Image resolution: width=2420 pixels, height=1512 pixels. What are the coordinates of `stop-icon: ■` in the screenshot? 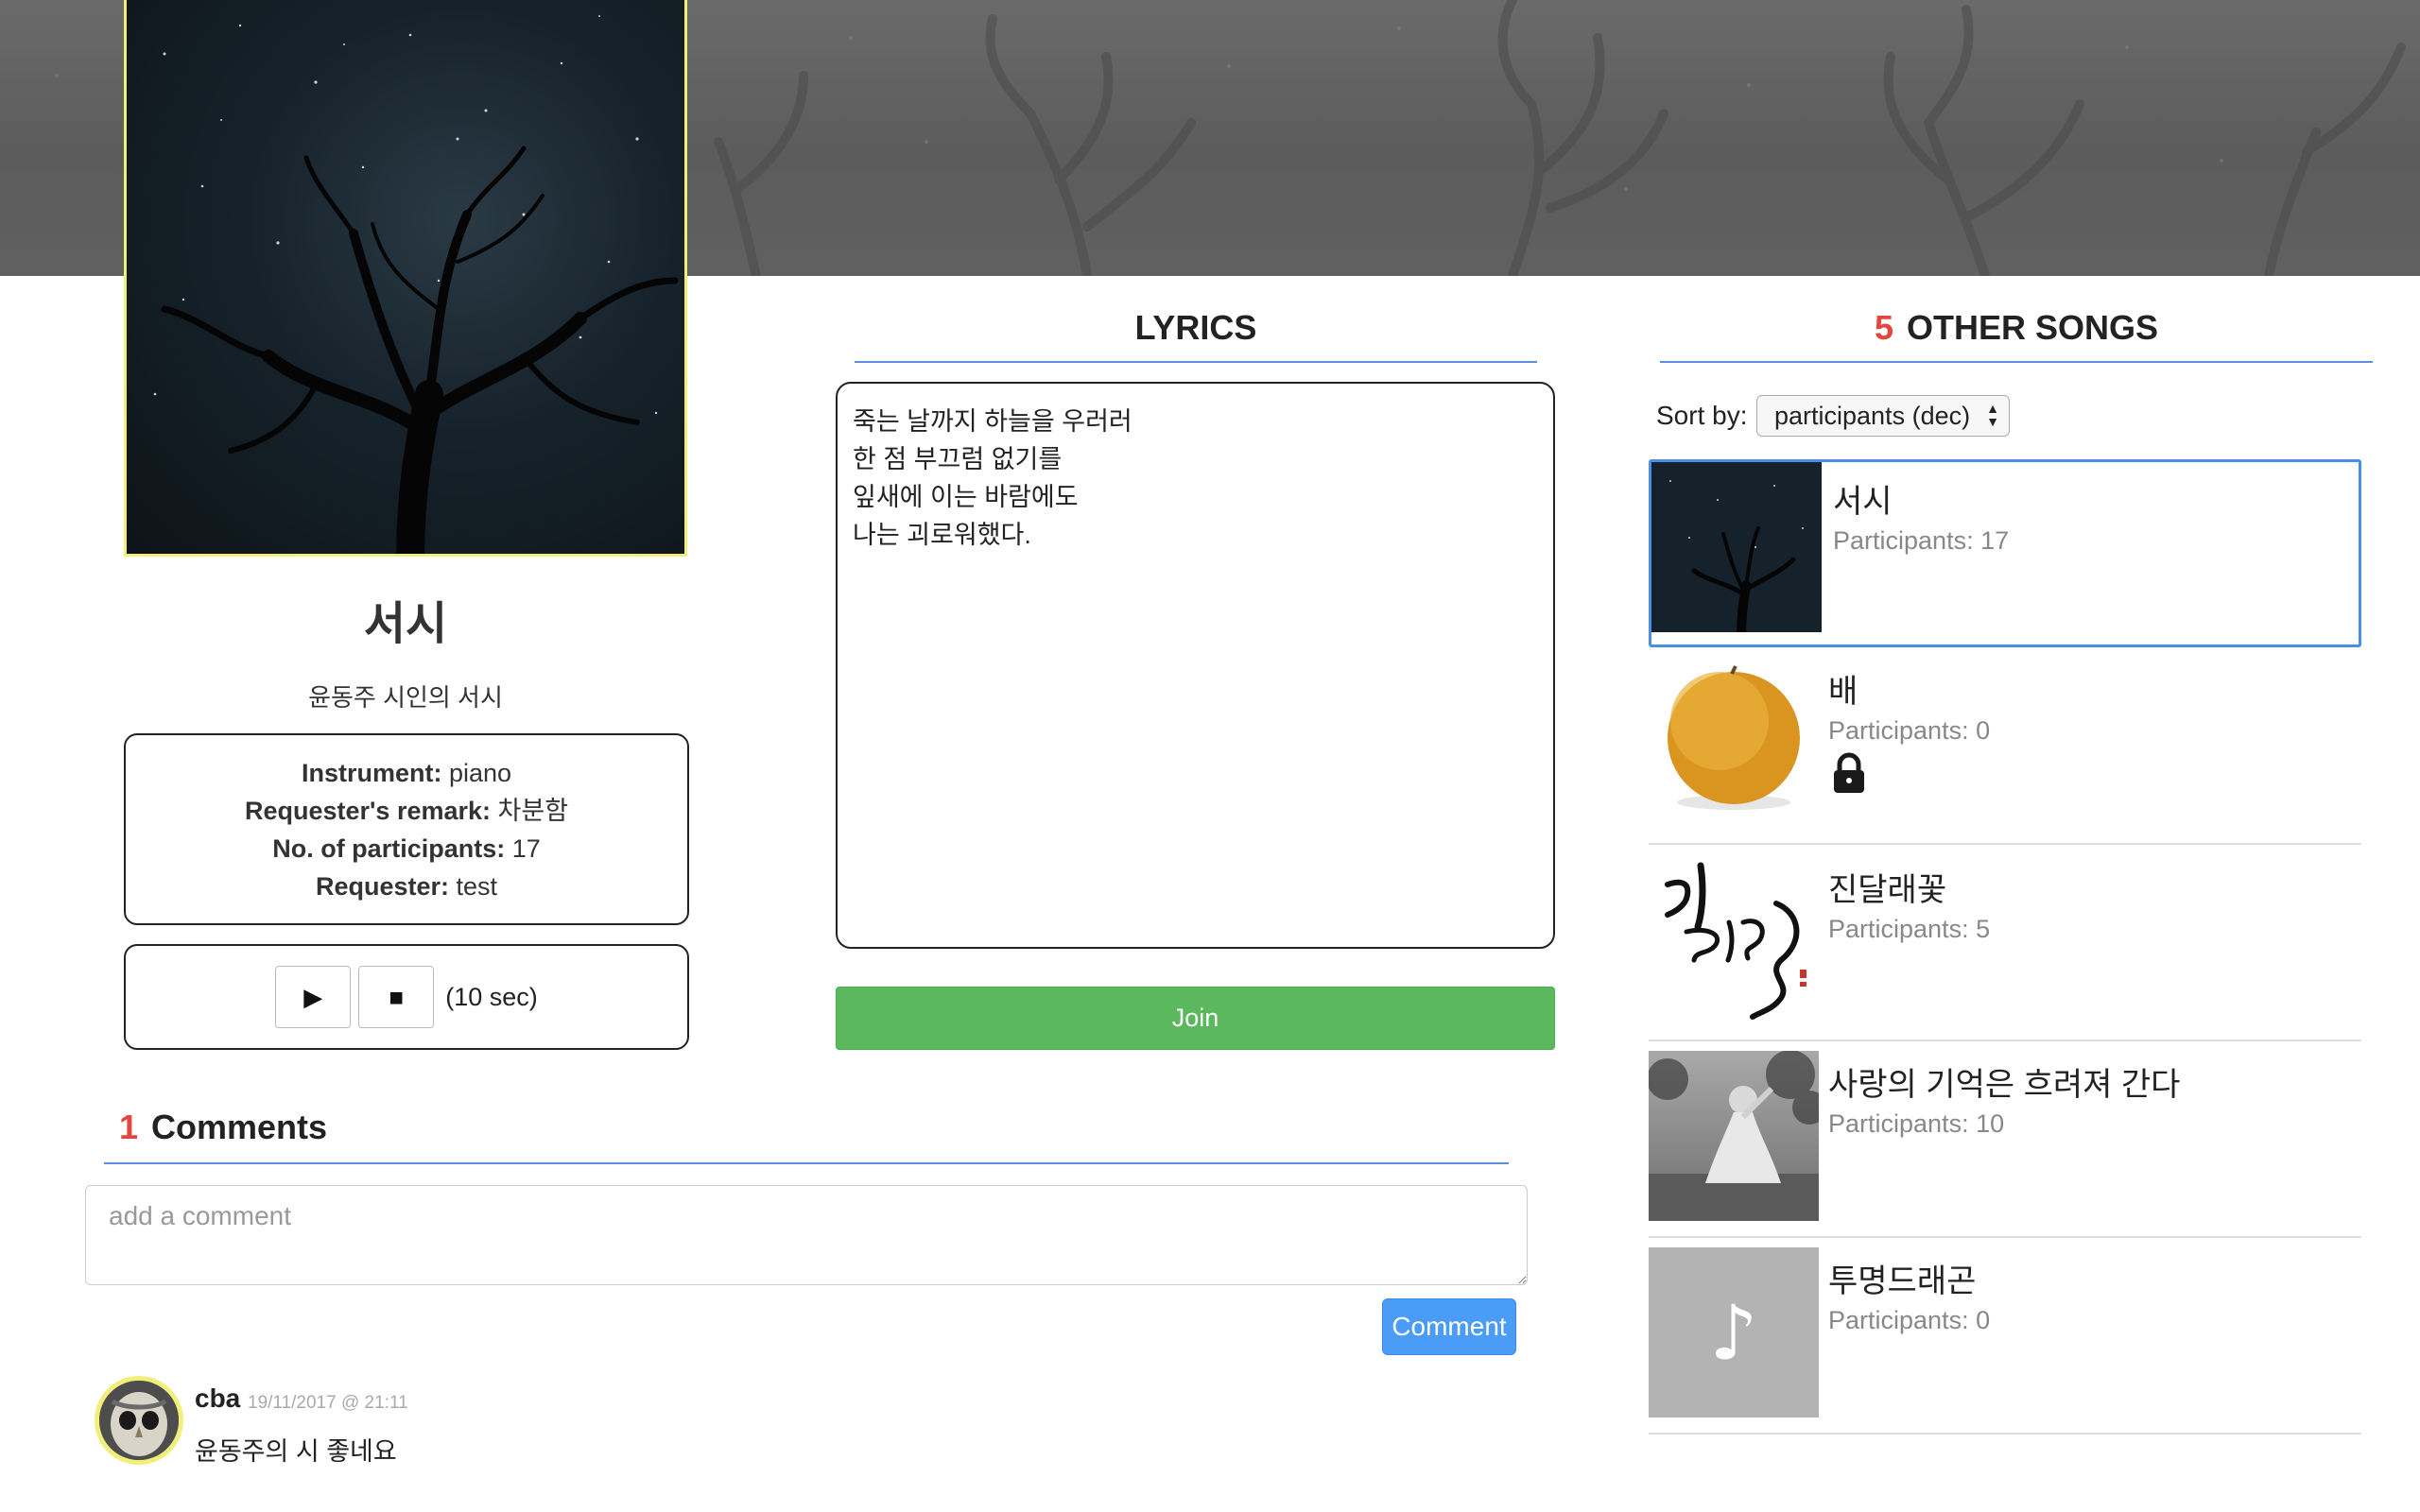 It's located at (397, 996).